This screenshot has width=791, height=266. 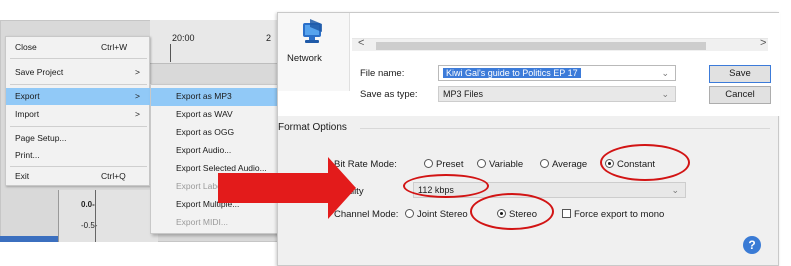 What do you see at coordinates (27, 96) in the screenshot?
I see `menu-item-label: Export` at bounding box center [27, 96].